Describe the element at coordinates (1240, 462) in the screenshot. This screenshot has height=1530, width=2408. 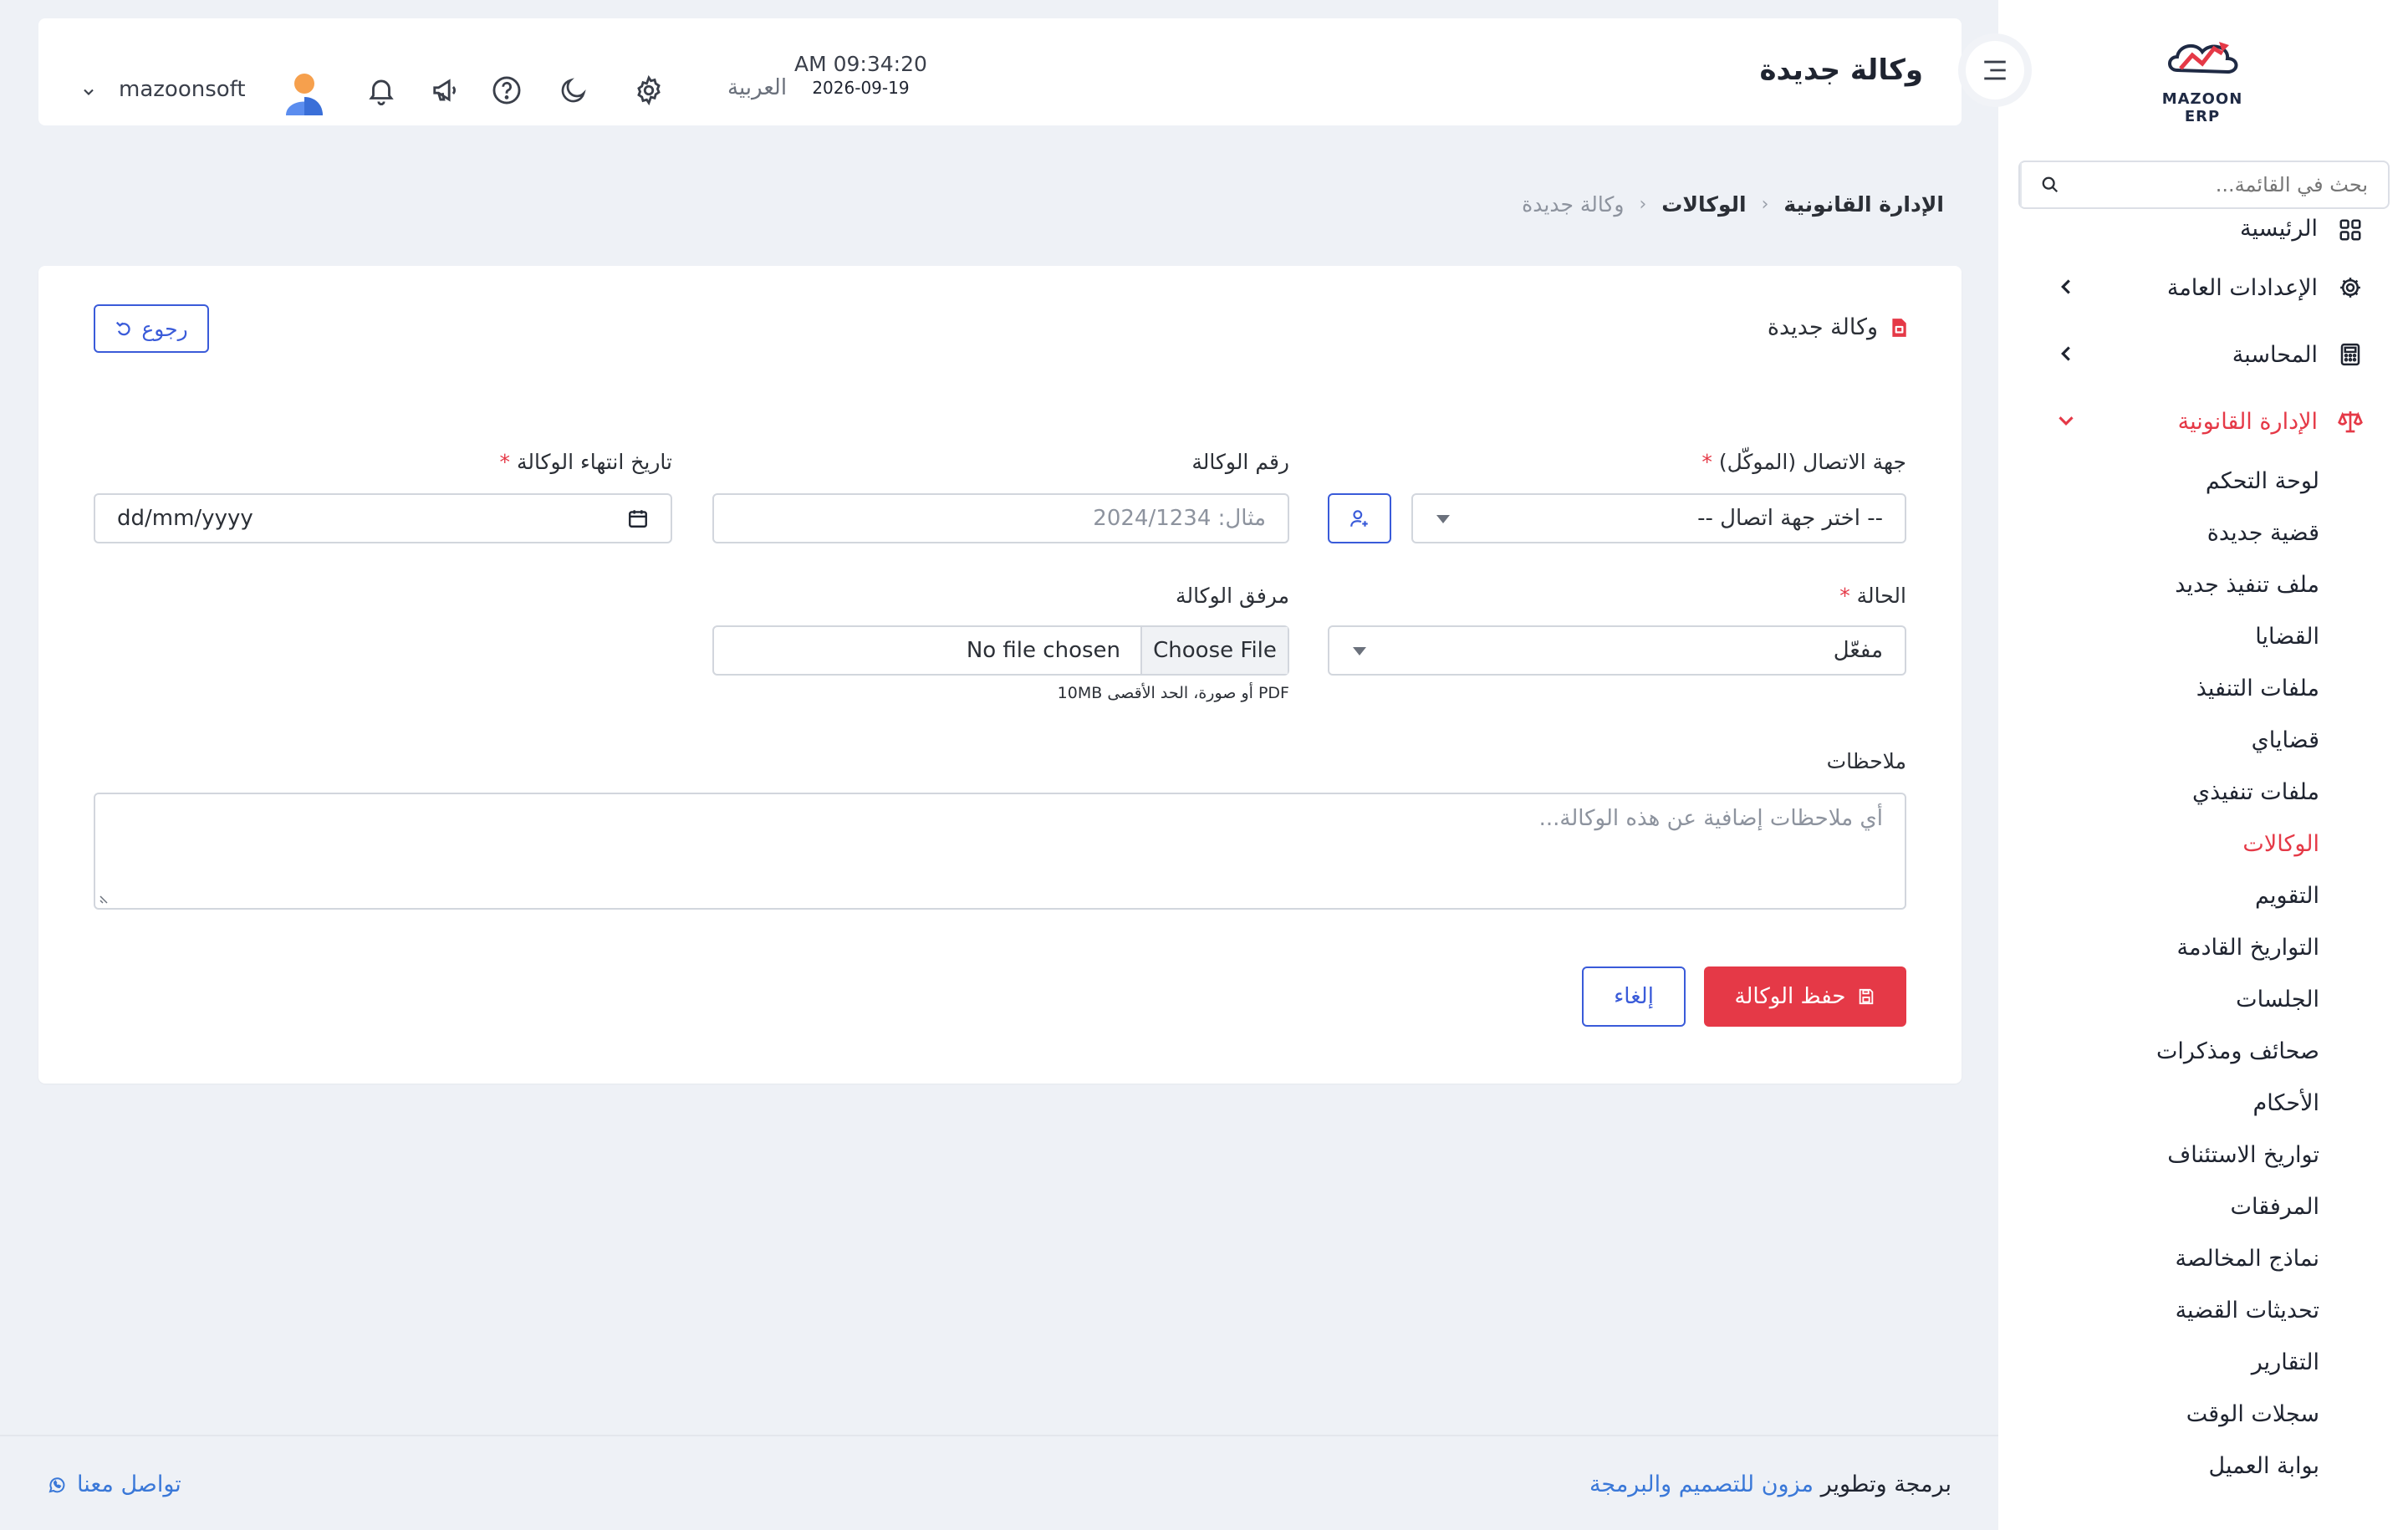
I see `number-label: رقم الوكالة` at that location.